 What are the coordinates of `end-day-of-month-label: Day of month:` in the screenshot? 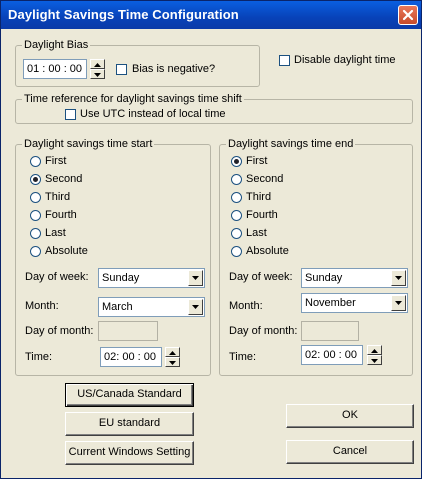 It's located at (263, 331).